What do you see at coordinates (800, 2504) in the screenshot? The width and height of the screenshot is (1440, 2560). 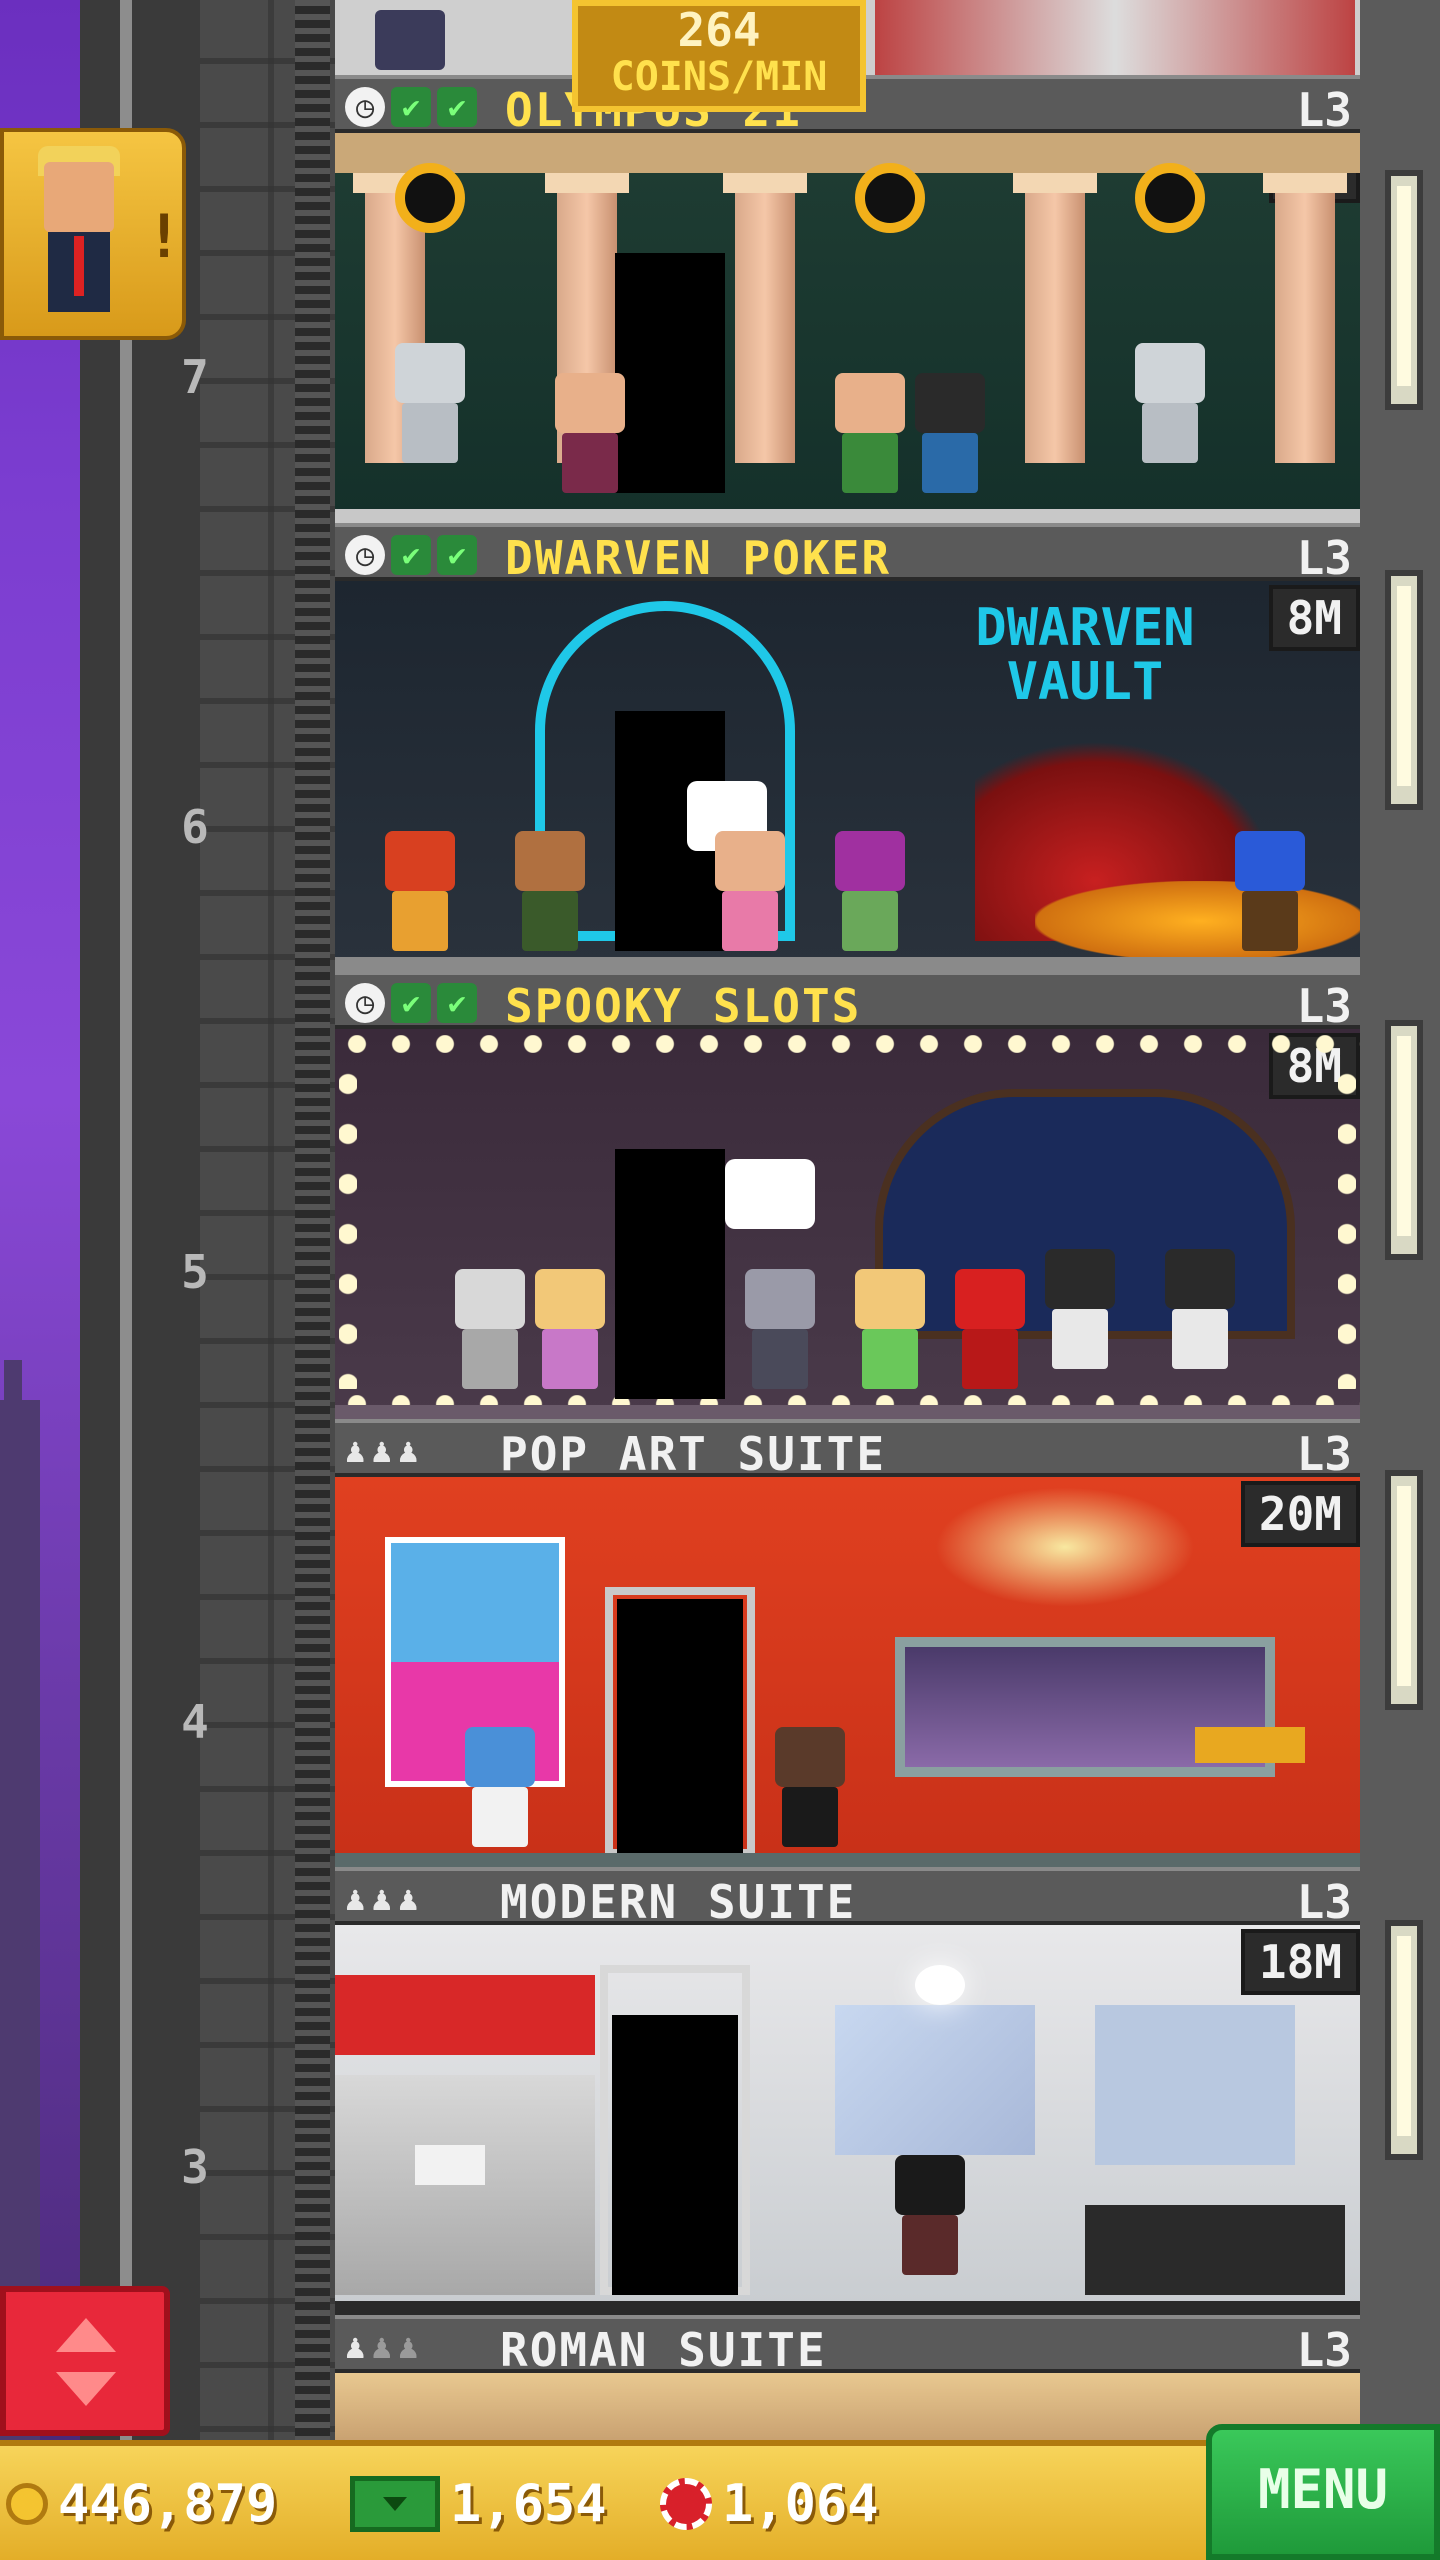 I see `chips-value: 1,064` at bounding box center [800, 2504].